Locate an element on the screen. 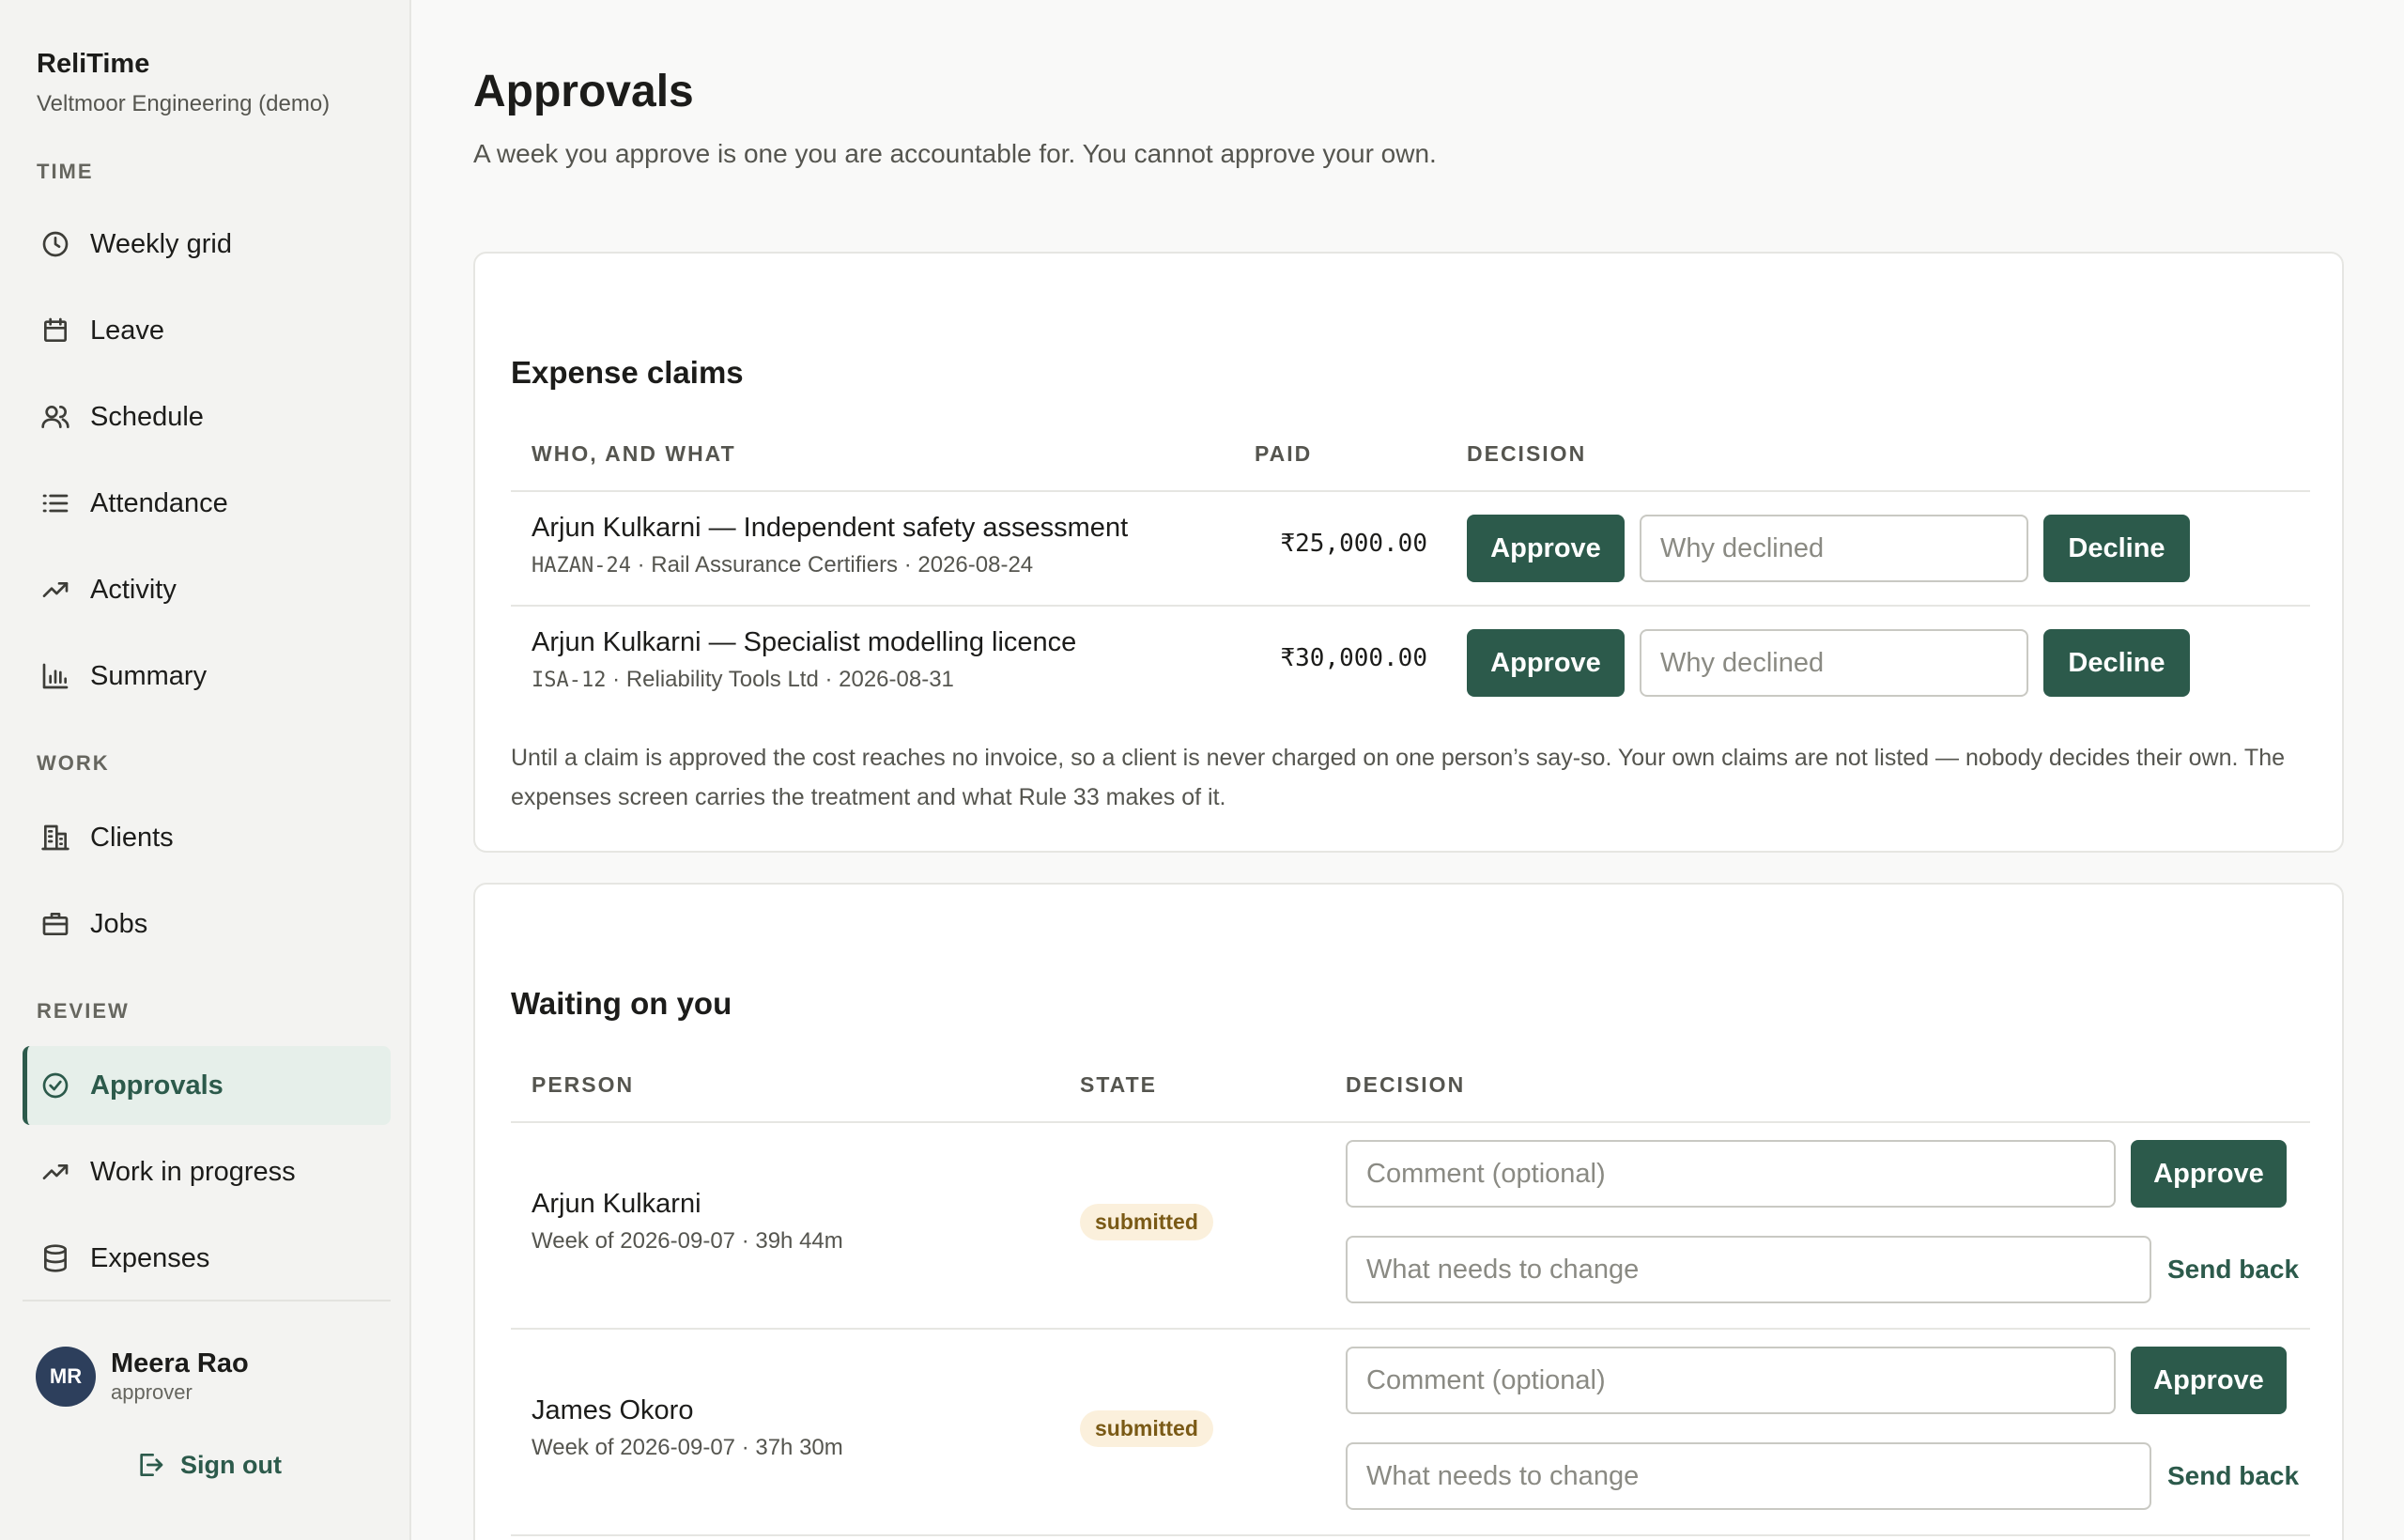 The height and width of the screenshot is (1540, 2404). sidebar-item-label: Approvals is located at coordinates (156, 1085).